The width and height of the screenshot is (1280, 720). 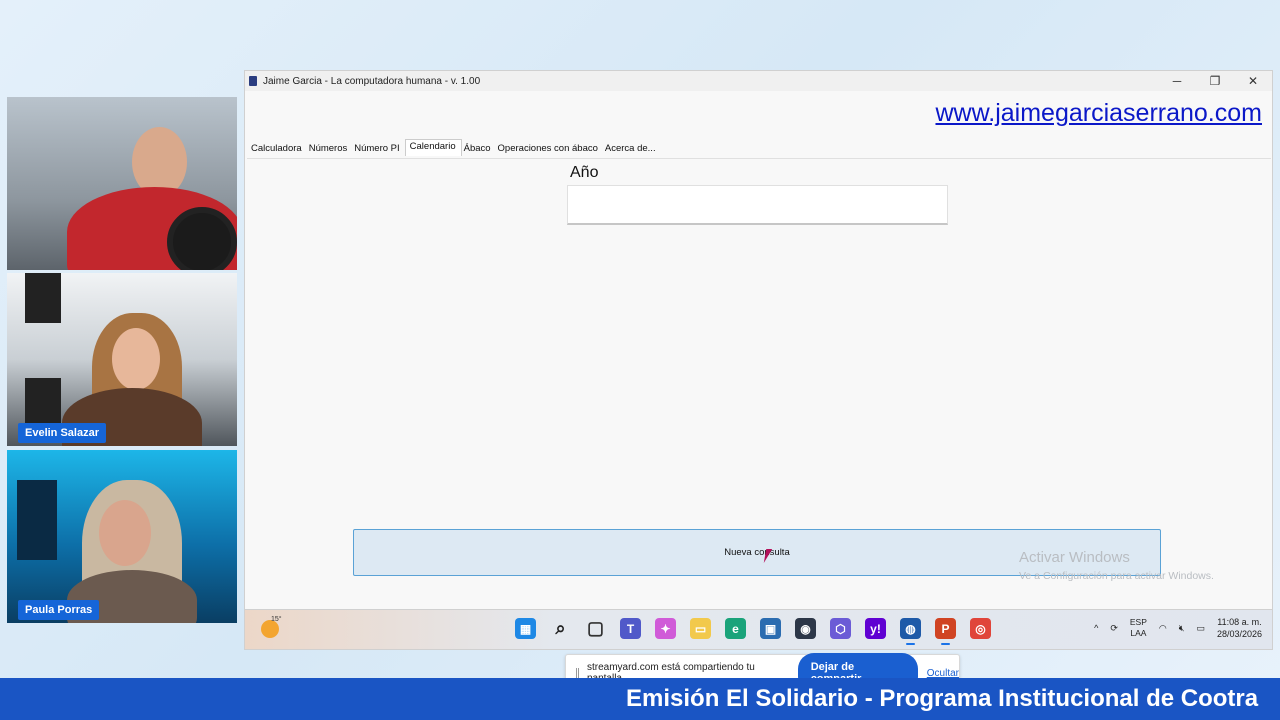 What do you see at coordinates (525, 628) in the screenshot?
I see `start-icon: ▦` at bounding box center [525, 628].